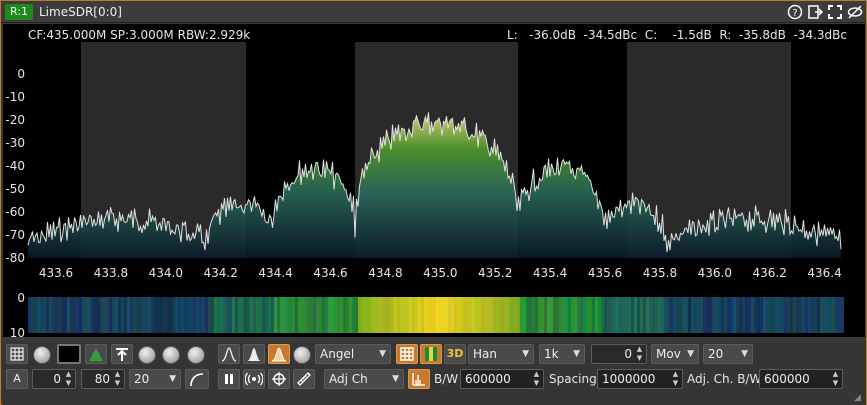 The image size is (867, 405). Describe the element at coordinates (419, 379) in the screenshot. I see `peak-marker-button` at that location.